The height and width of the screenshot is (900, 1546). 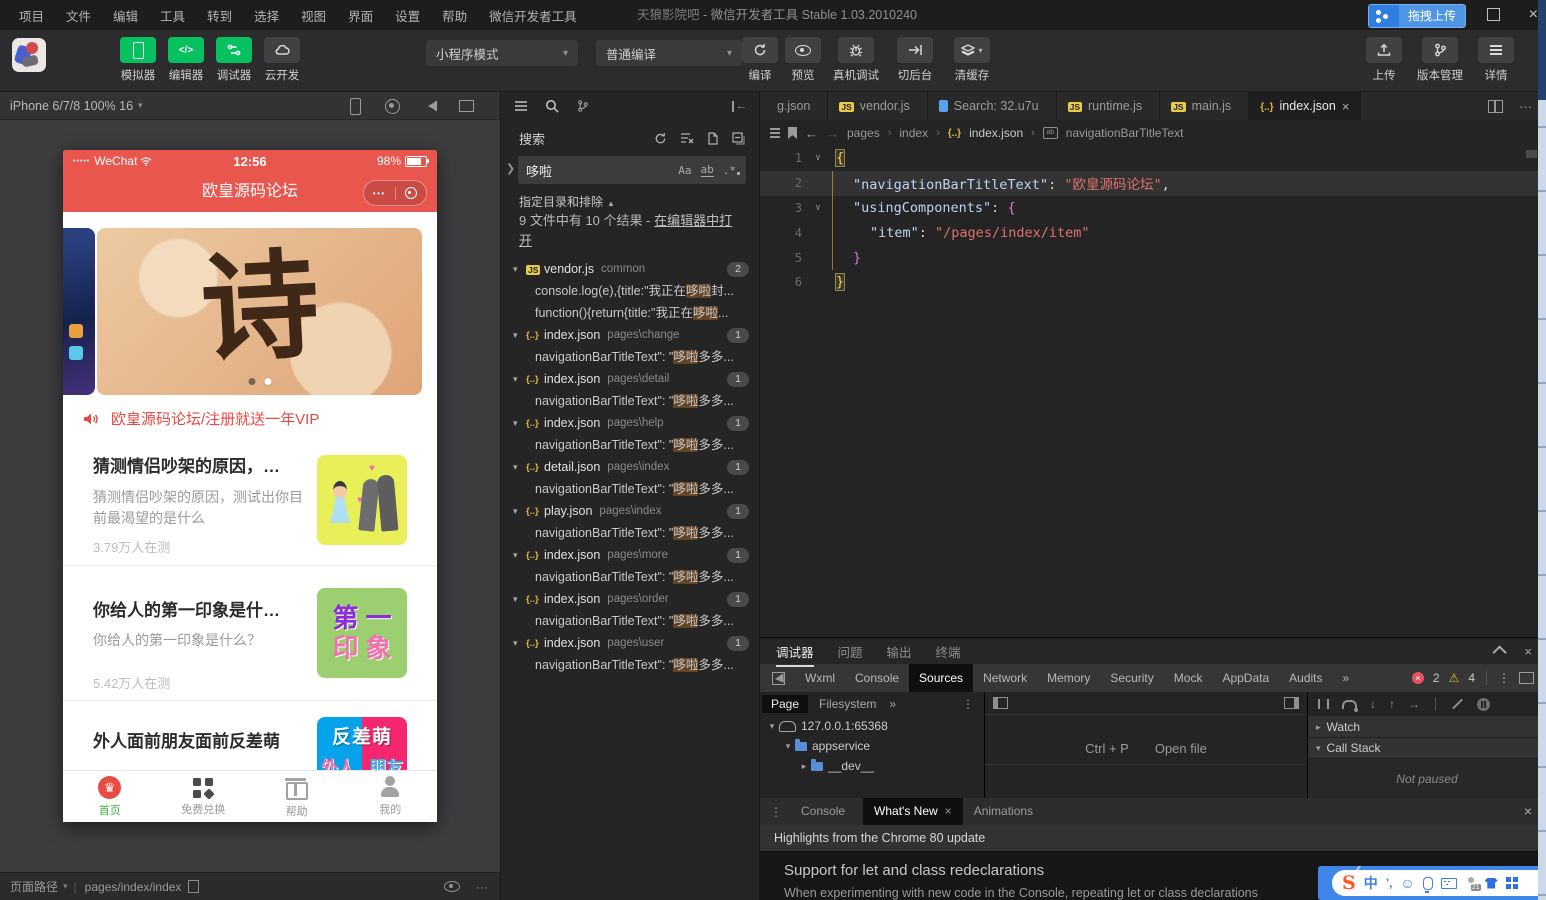 What do you see at coordinates (1349, 883) in the screenshot?
I see `sogou-logo-icon: S` at bounding box center [1349, 883].